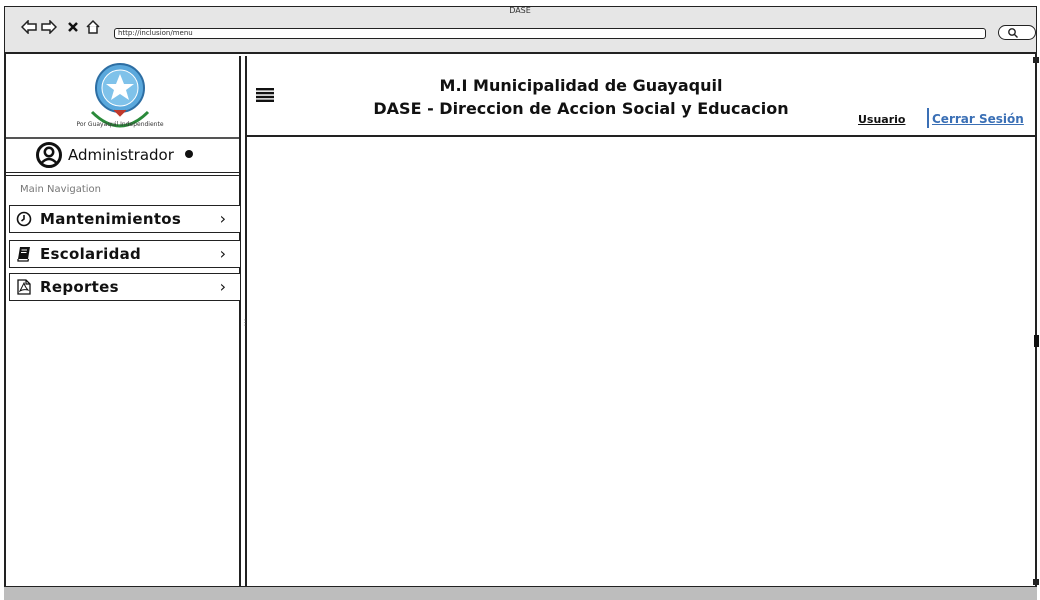 This screenshot has height=600, width=1040. What do you see at coordinates (73, 27) in the screenshot?
I see `close-icon` at bounding box center [73, 27].